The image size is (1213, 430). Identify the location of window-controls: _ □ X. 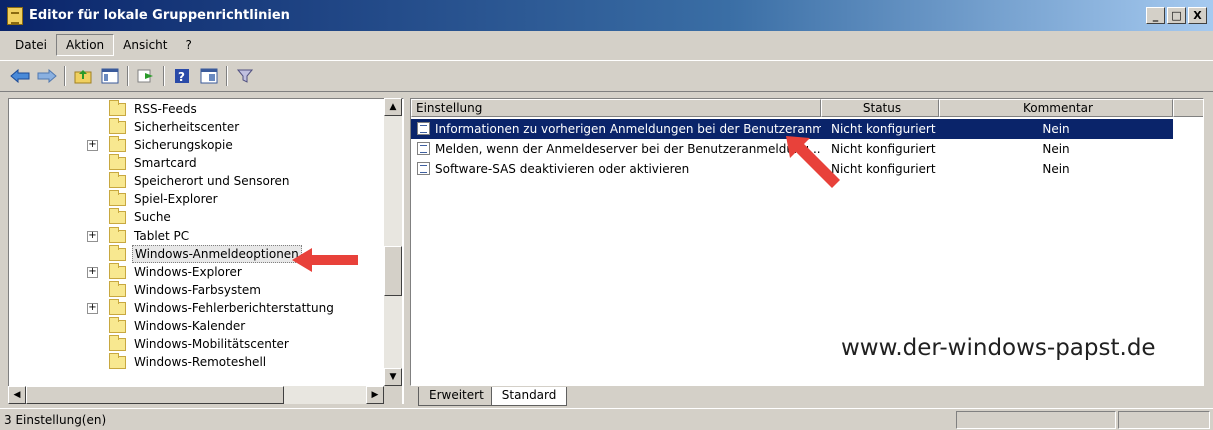
(1176, 15).